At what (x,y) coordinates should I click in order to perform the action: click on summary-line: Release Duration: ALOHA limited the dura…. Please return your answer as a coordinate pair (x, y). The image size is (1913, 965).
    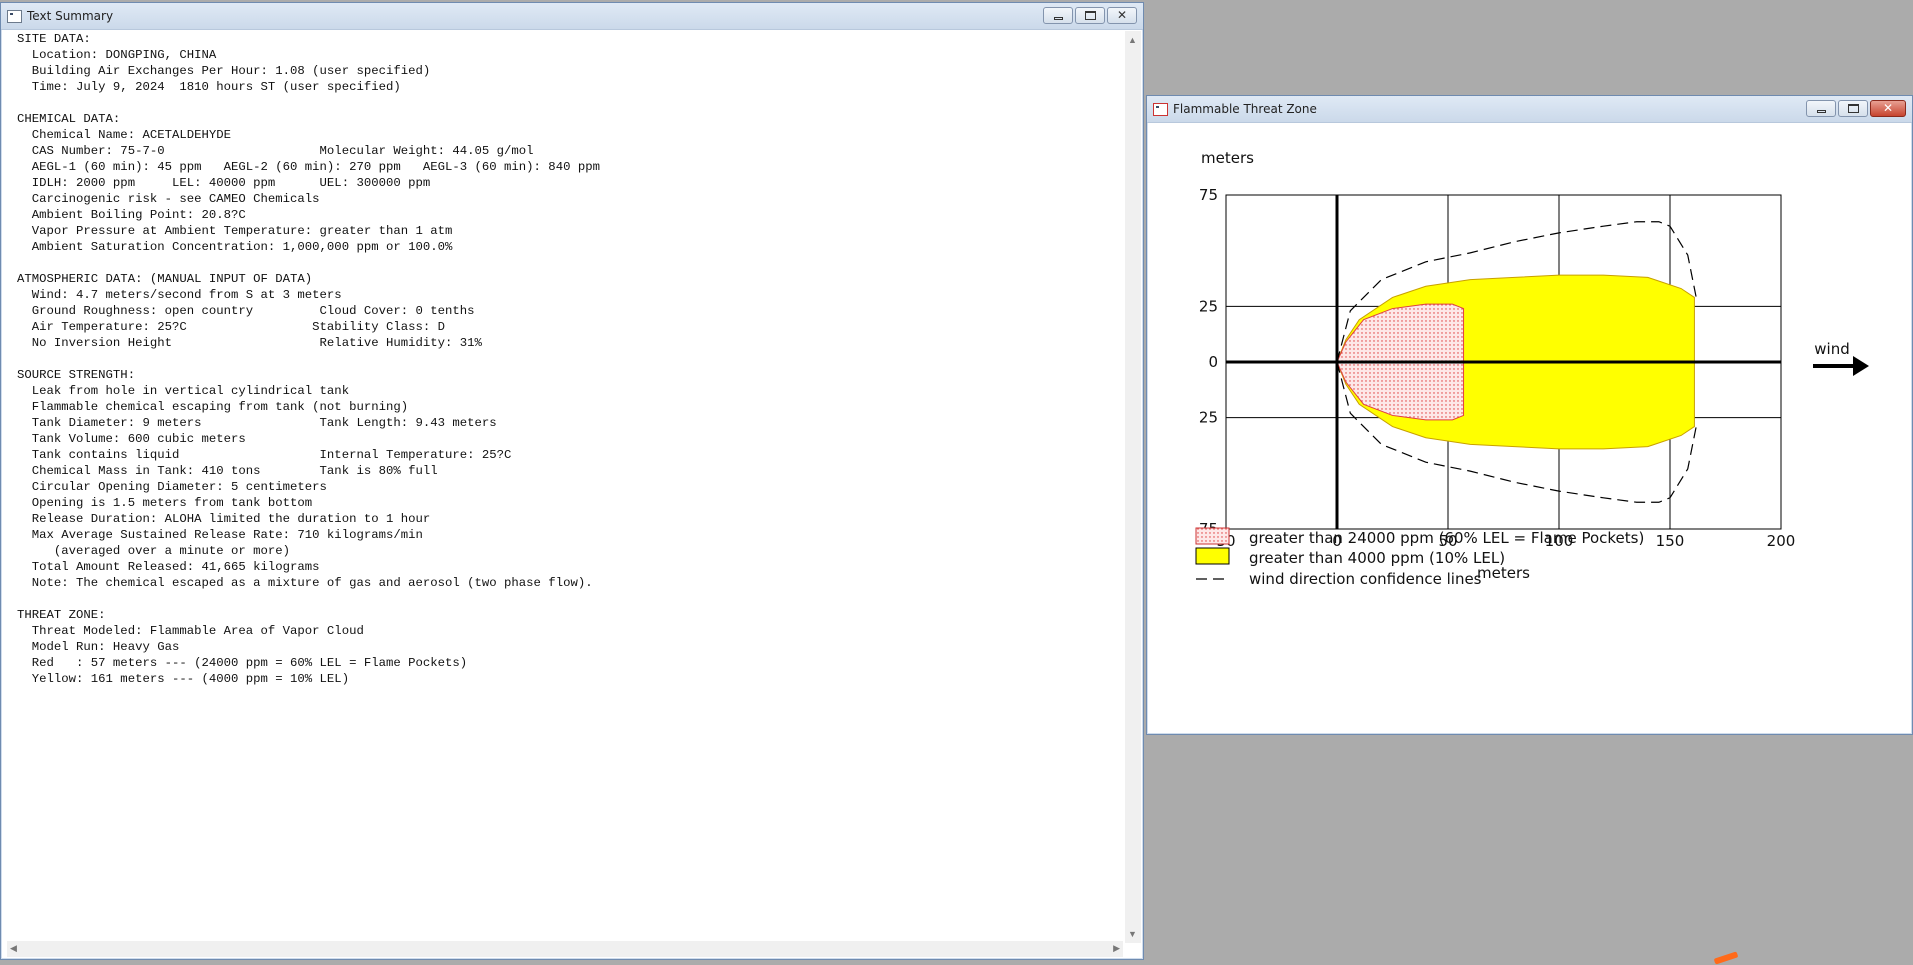
    Looking at the image, I should click on (224, 519).